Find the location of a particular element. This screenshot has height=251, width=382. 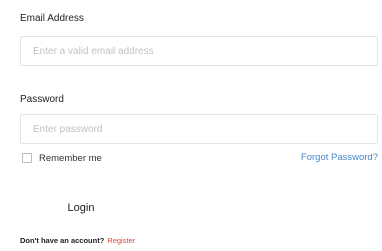

signup-prompt-text: Don't have an account? is located at coordinates (62, 240).